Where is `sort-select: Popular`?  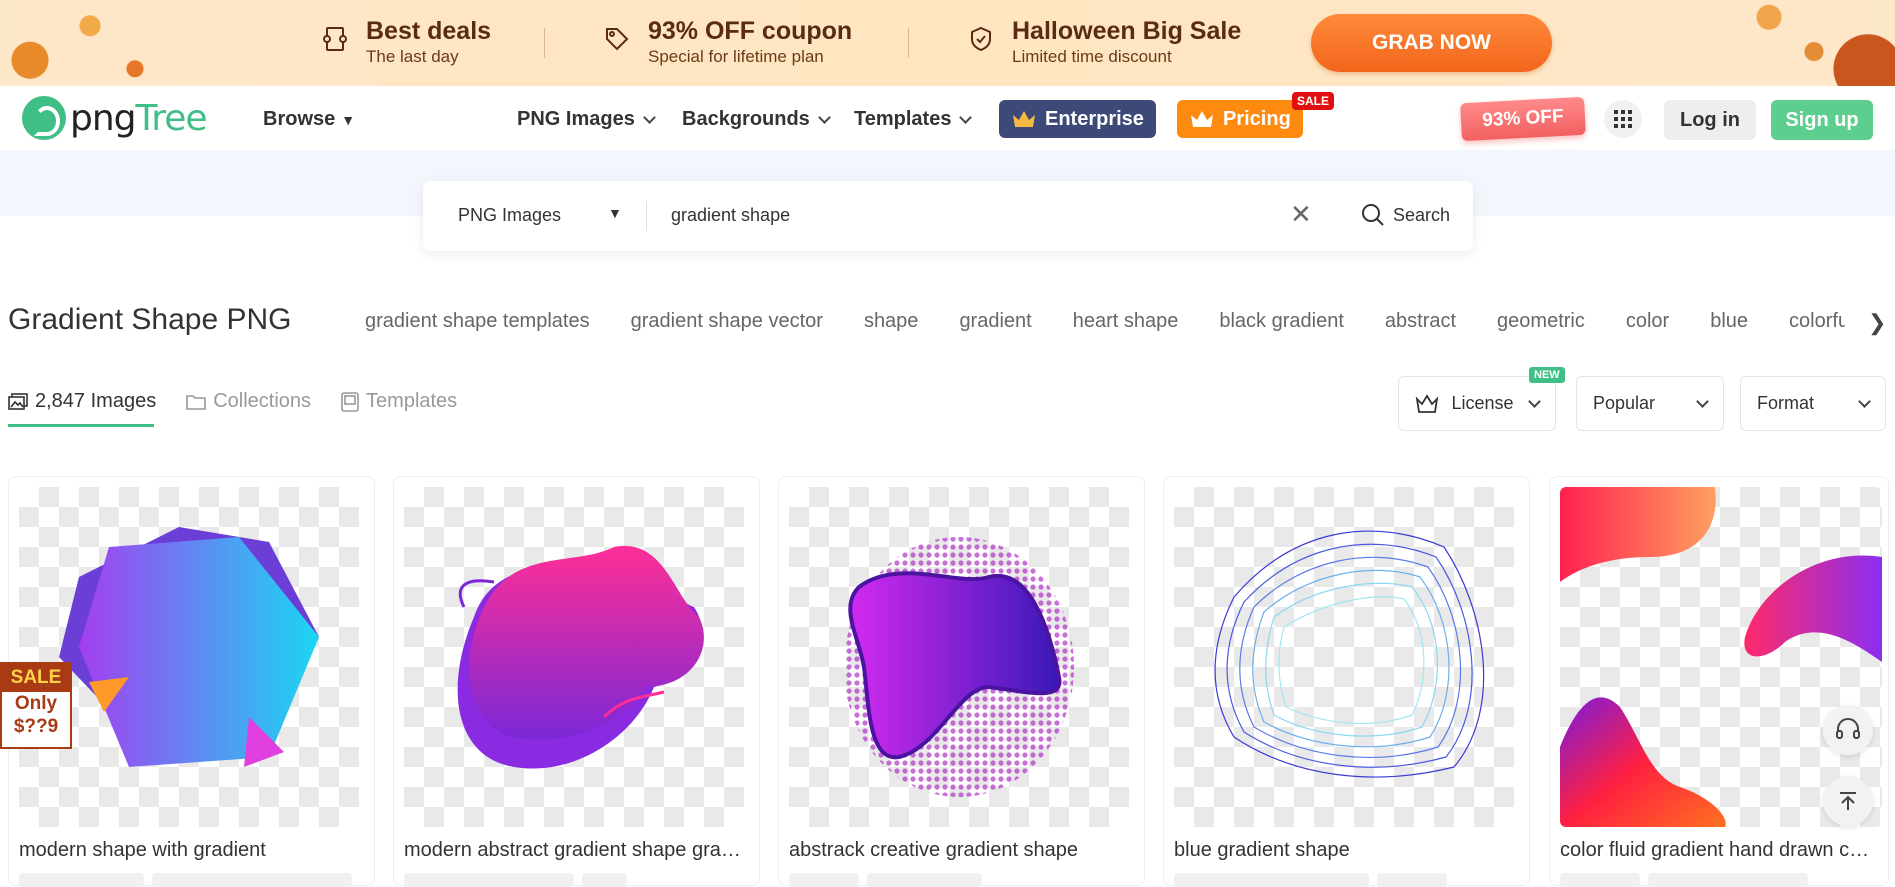 sort-select: Popular is located at coordinates (1650, 403).